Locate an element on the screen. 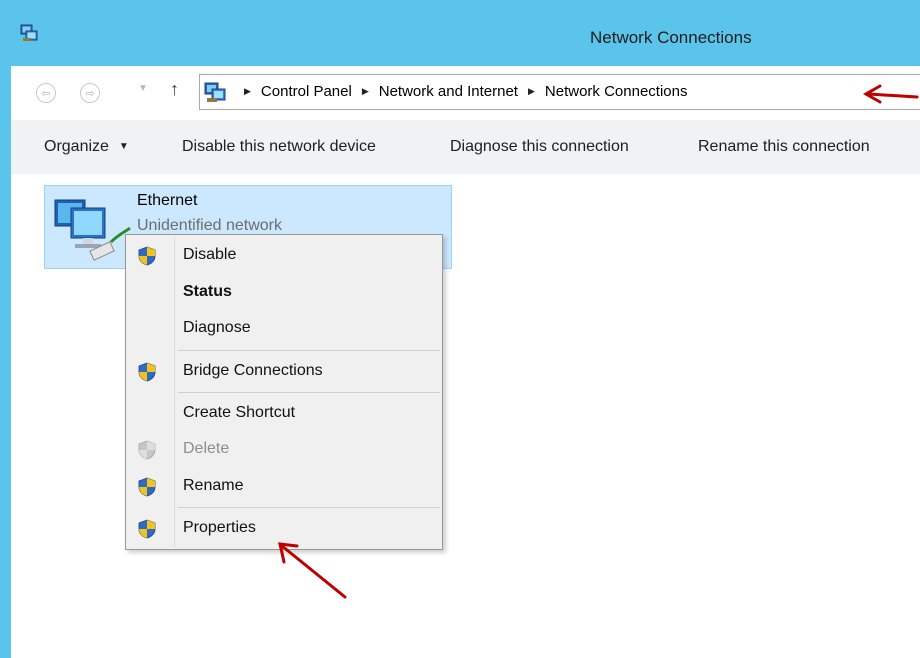  disable-device-button: Disable this network device is located at coordinates (279, 147).